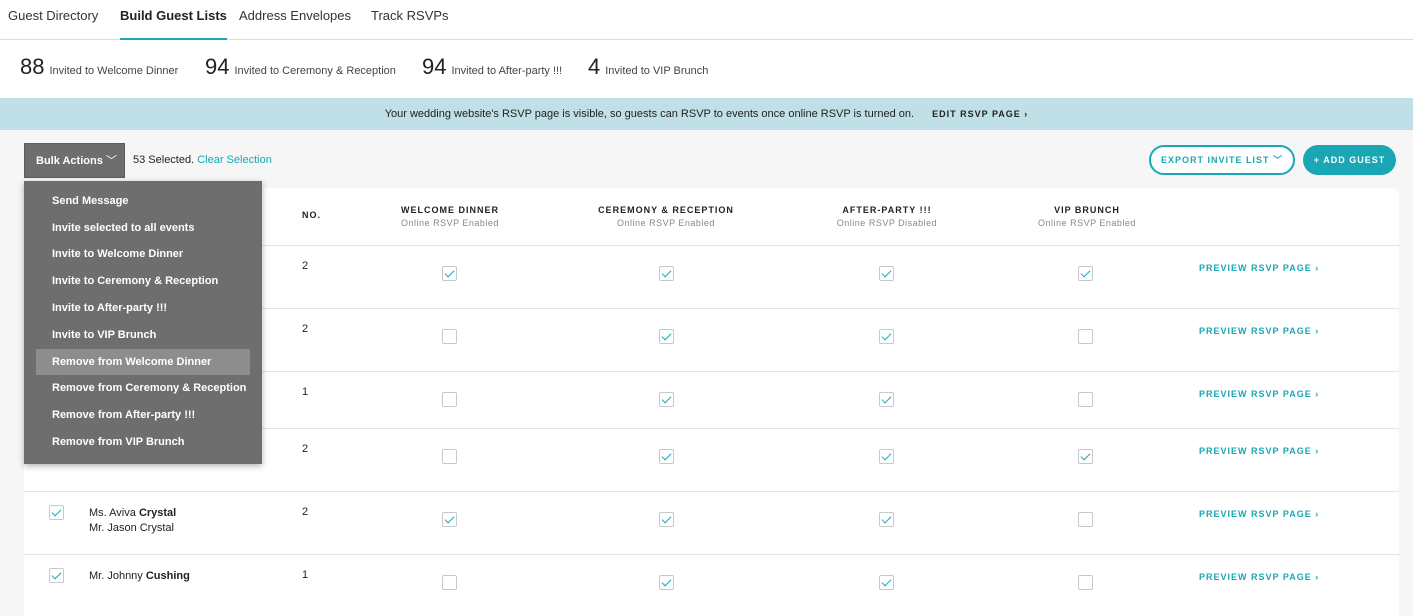 The width and height of the screenshot is (1413, 616). Describe the element at coordinates (295, 20) in the screenshot. I see `tab-address-envelopes: Address Envelopes` at that location.